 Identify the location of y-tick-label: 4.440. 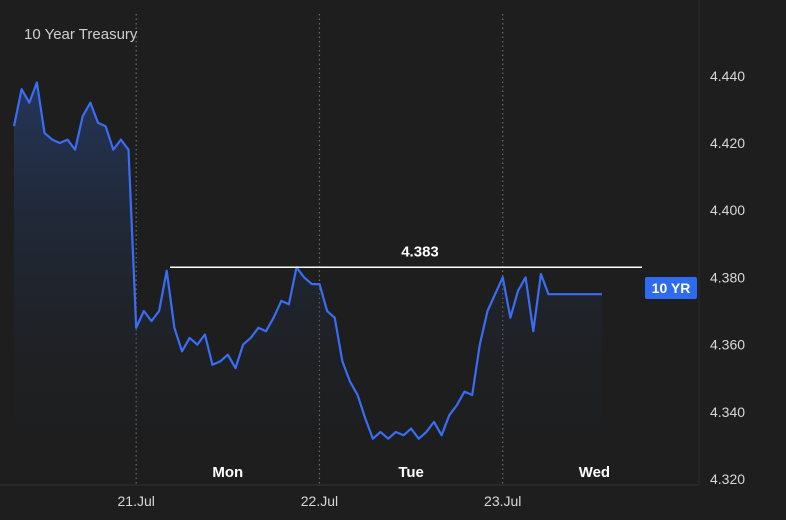
(727, 76).